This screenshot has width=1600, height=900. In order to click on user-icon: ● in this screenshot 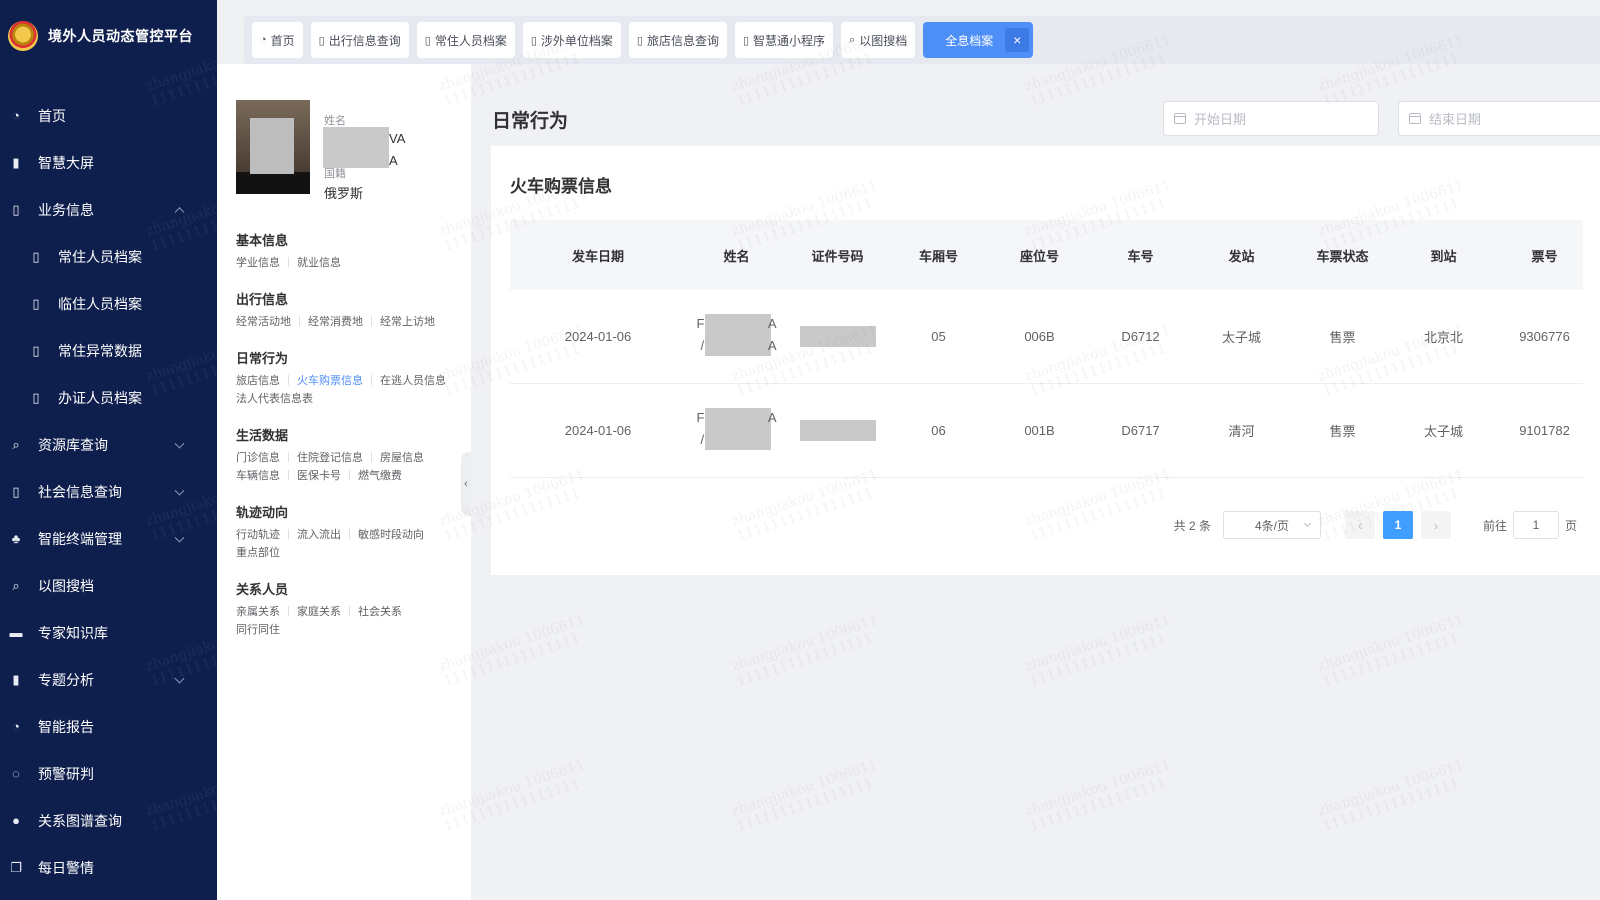, I will do `click(16, 820)`.